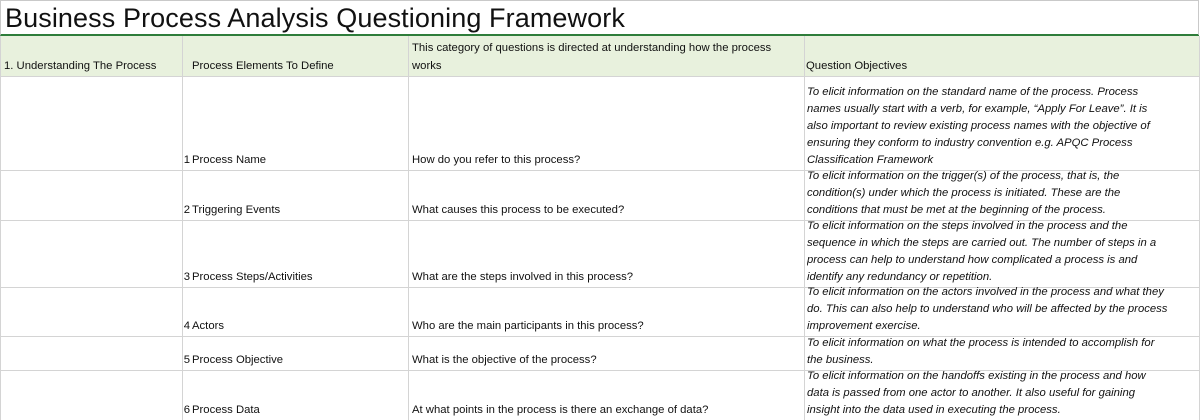 The width and height of the screenshot is (1201, 420). Describe the element at coordinates (864, 326) in the screenshot. I see `objective-line: improvement exercise.` at that location.